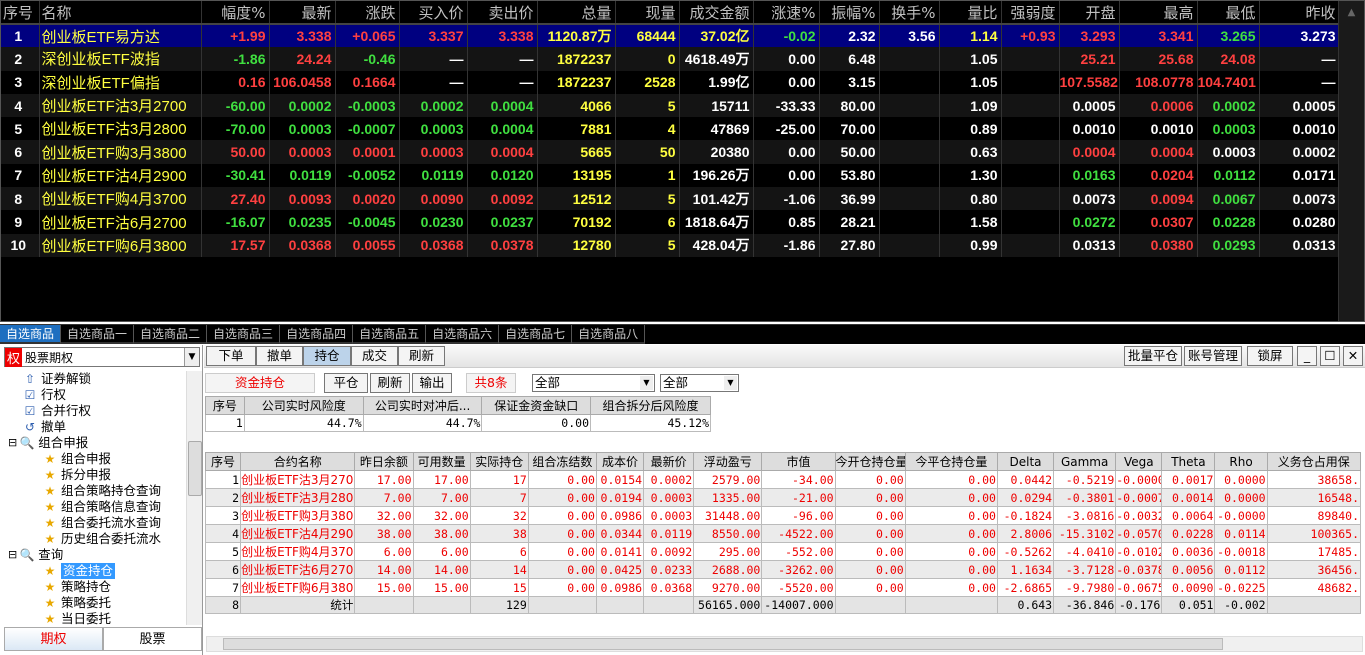  Describe the element at coordinates (120, 222) in the screenshot. I see `security-name: 创业板ETF沽6月2700` at that location.